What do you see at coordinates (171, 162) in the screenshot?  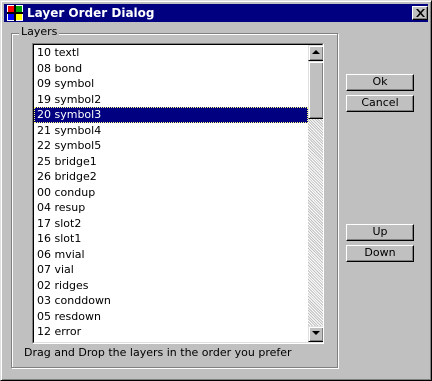 I see `layer-list-item: 25 bridge1` at bounding box center [171, 162].